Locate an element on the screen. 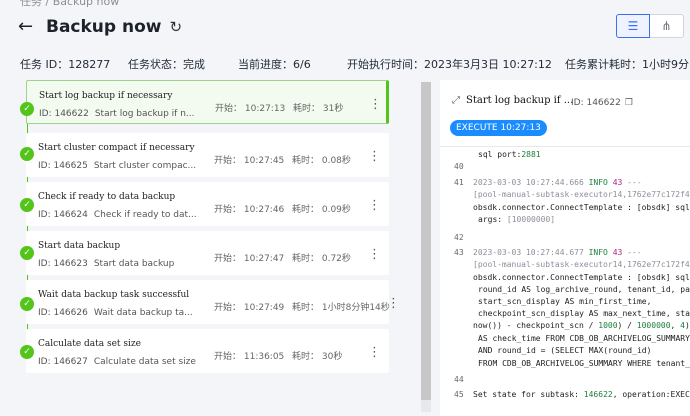  task-status: 任务状态：完成 is located at coordinates (166, 64).